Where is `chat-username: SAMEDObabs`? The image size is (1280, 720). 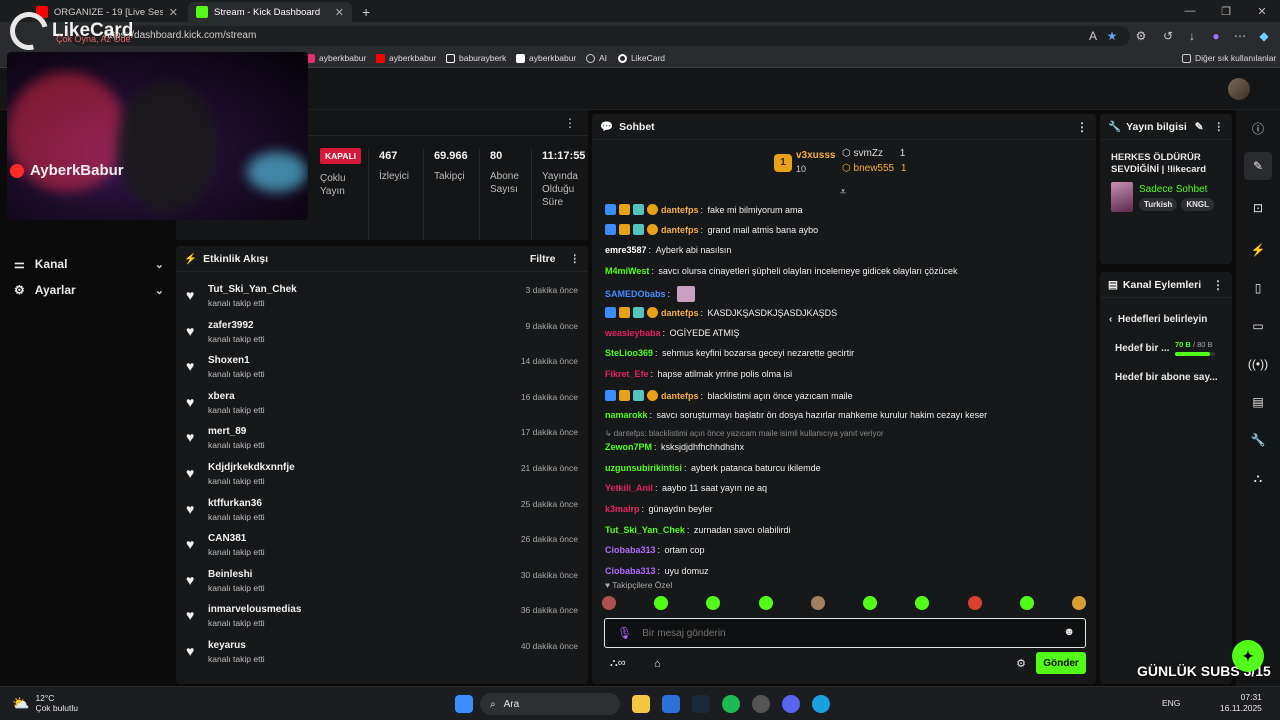
chat-username: SAMEDObabs is located at coordinates (635, 294).